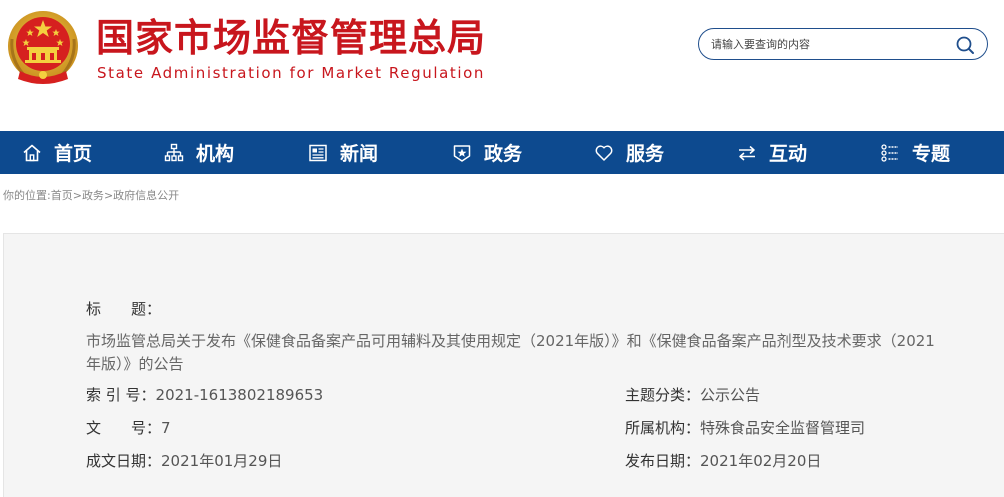  What do you see at coordinates (931, 154) in the screenshot?
I see `nav-label: 专题` at bounding box center [931, 154].